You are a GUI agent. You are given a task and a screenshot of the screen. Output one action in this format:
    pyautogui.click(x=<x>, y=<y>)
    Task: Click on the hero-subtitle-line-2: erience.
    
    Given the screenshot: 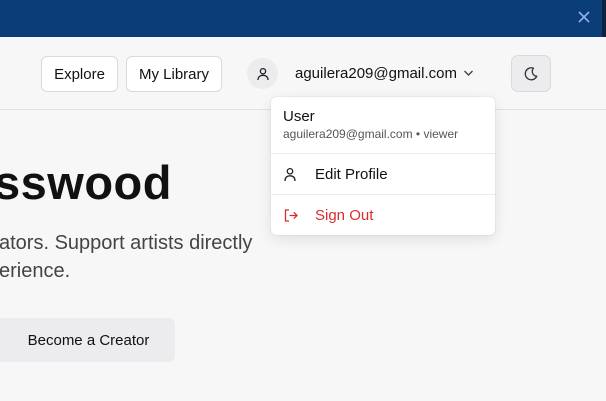 What is the action you would take?
    pyautogui.click(x=35, y=271)
    